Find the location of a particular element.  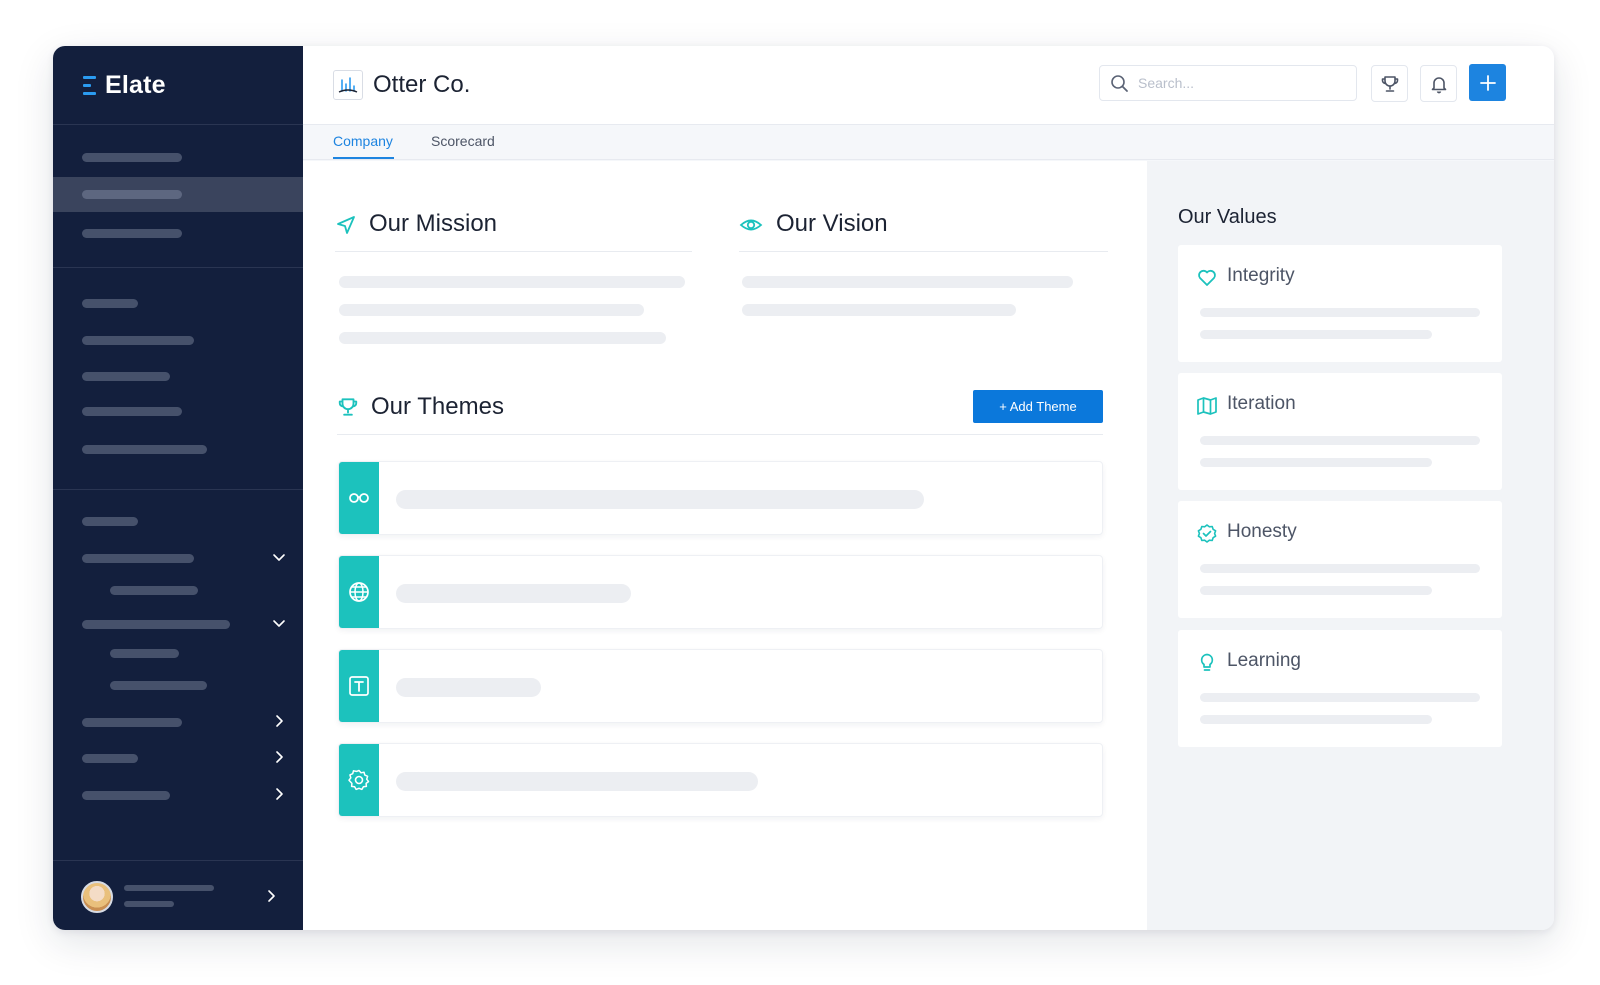

trophy-button is located at coordinates (1389, 83).